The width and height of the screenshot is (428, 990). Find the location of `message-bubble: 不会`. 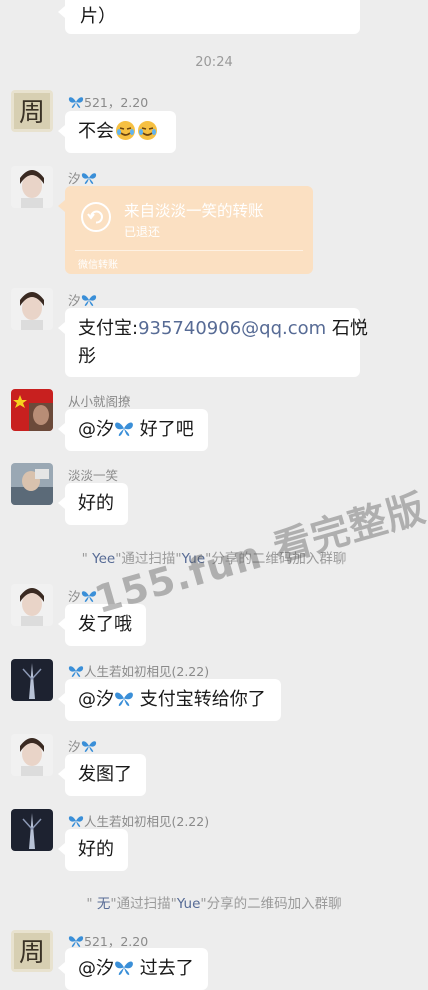

message-bubble: 不会 is located at coordinates (117, 132).